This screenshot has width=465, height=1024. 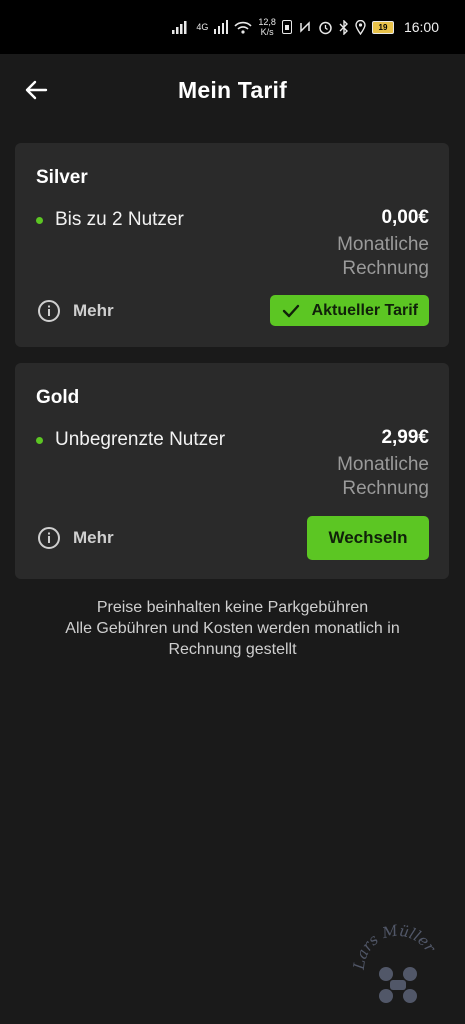 I want to click on nfc-icon, so click(x=305, y=27).